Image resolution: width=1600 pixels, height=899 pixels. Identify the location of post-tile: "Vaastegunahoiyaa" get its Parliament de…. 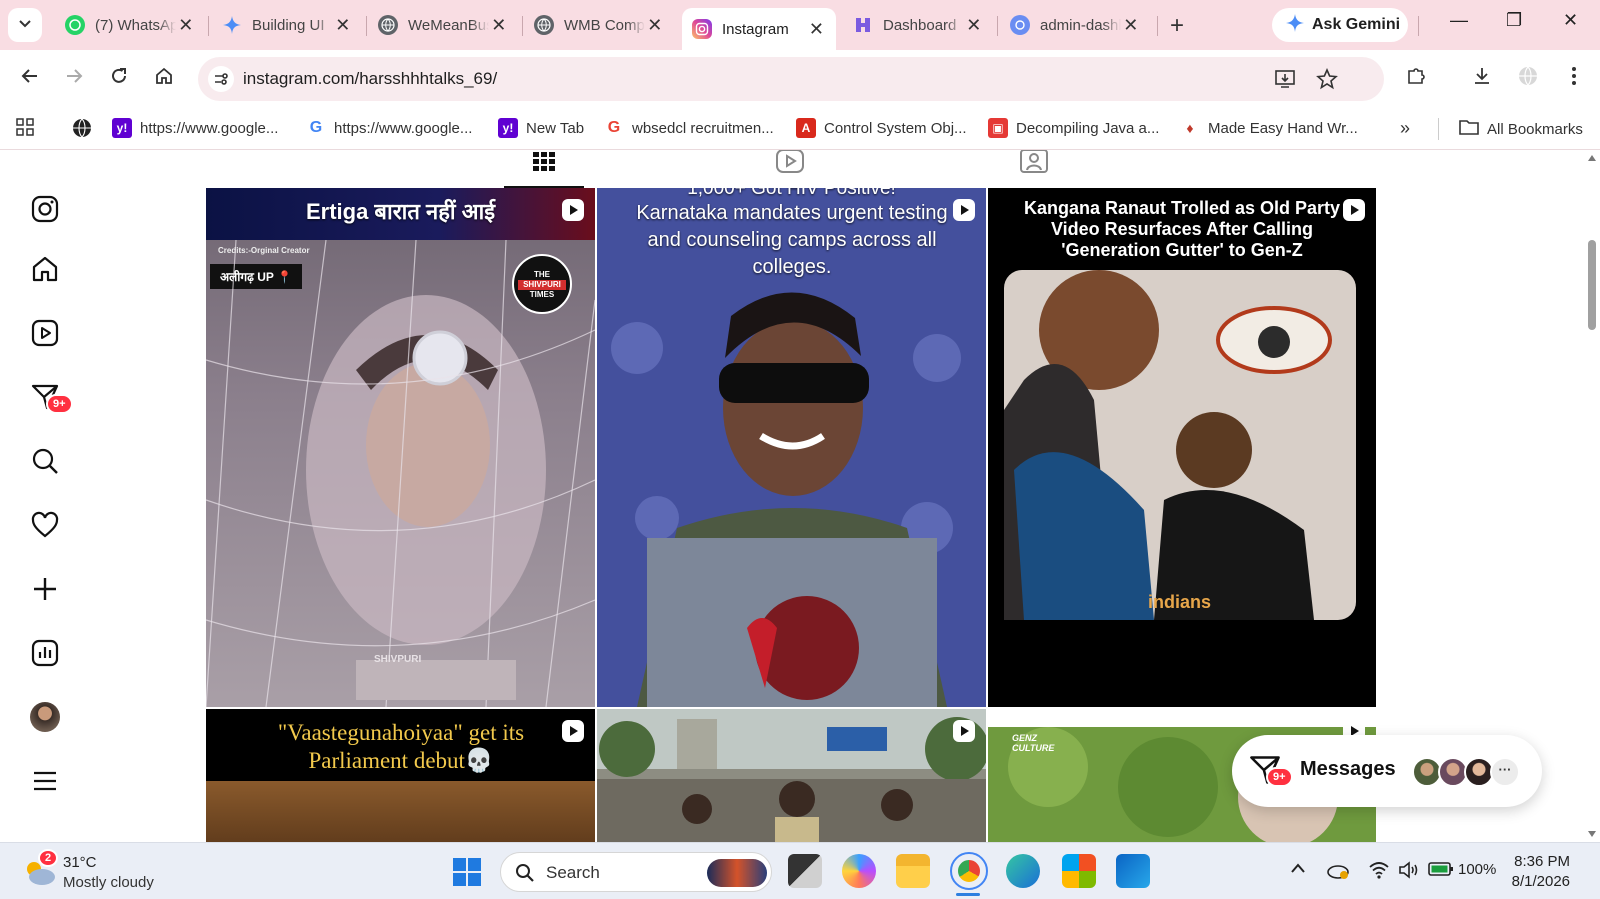
(400, 775).